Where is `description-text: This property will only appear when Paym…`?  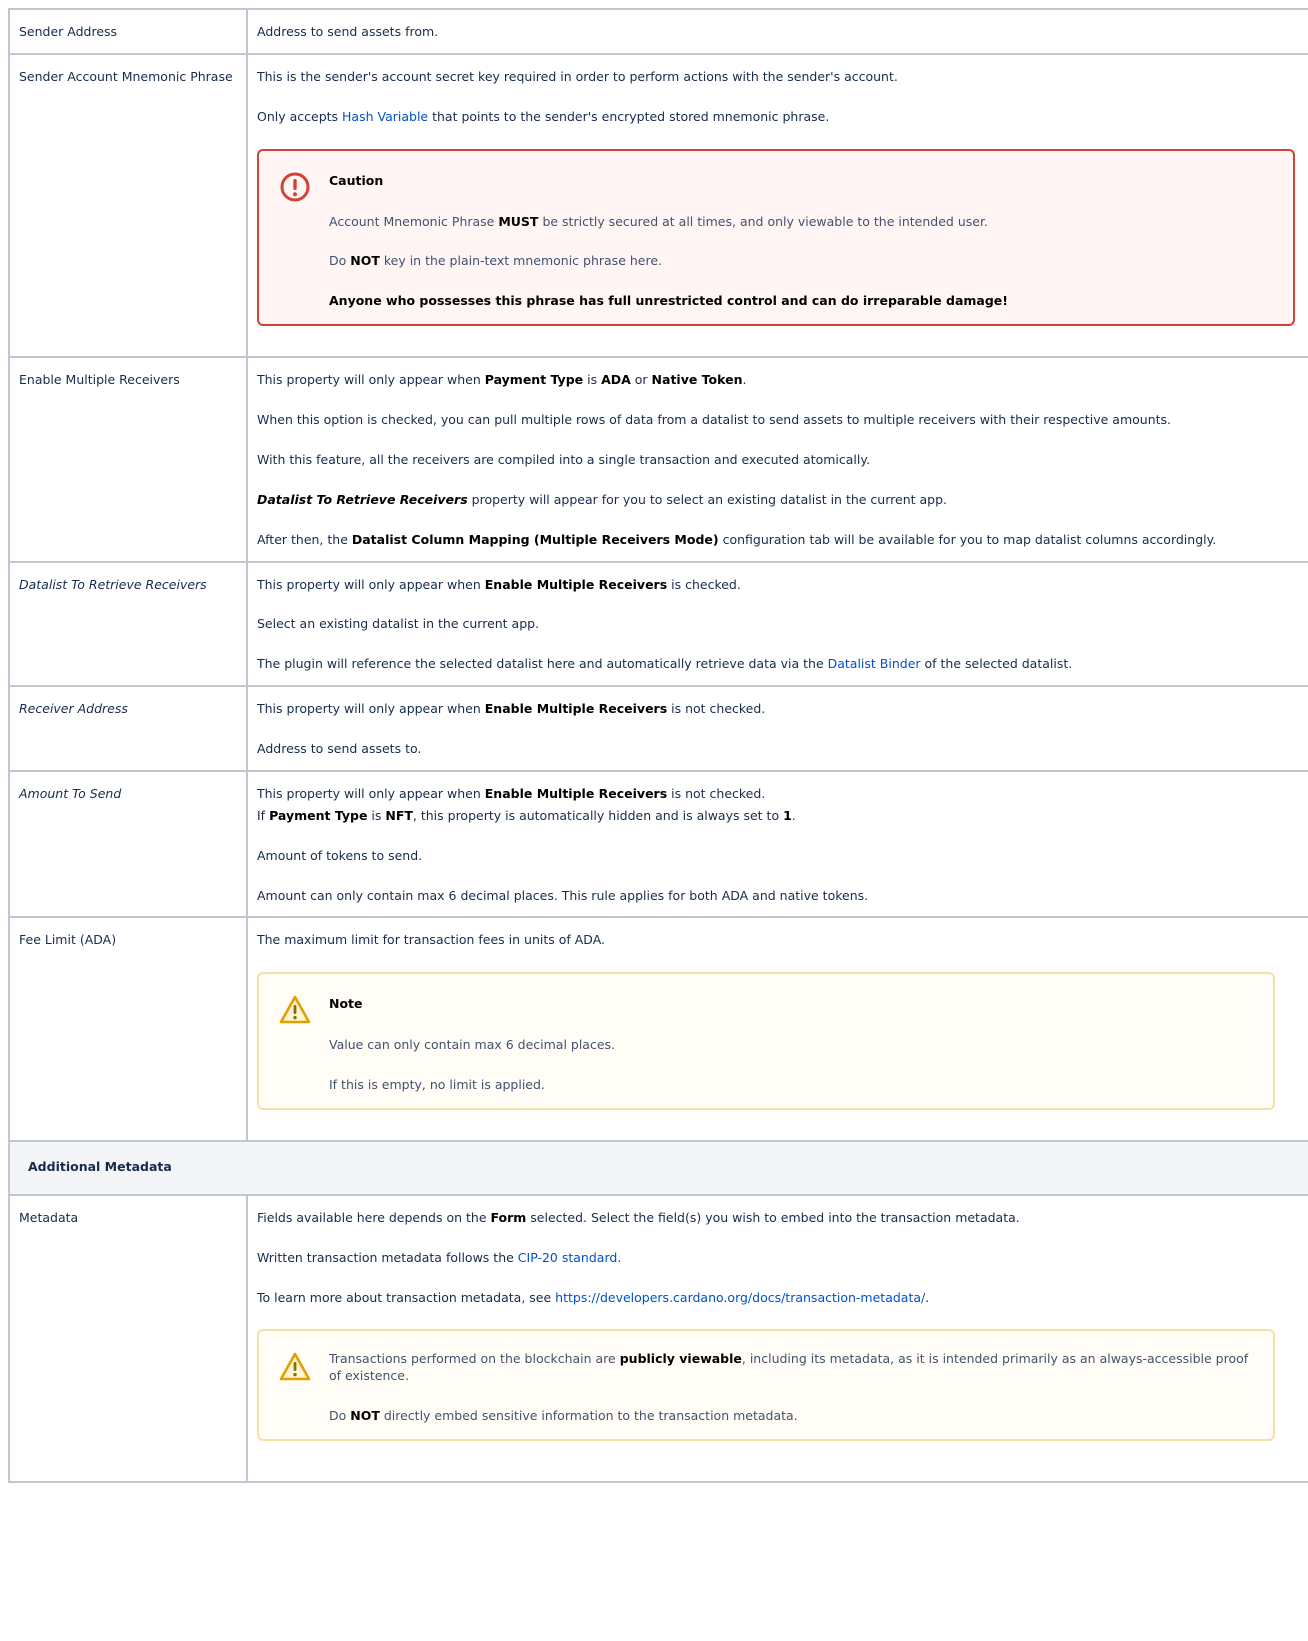
description-text: This property will only appear when Paym… is located at coordinates (502, 380).